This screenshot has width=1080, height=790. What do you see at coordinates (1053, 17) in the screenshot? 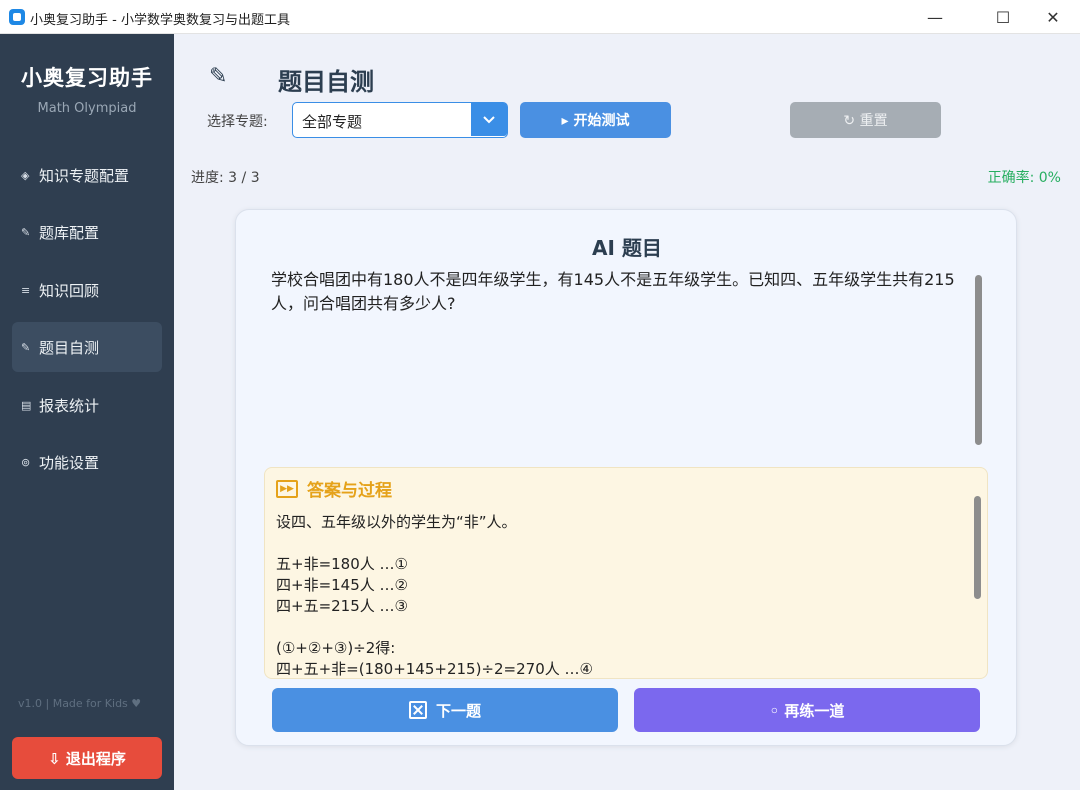
I see `close-button: ✕` at bounding box center [1053, 17].